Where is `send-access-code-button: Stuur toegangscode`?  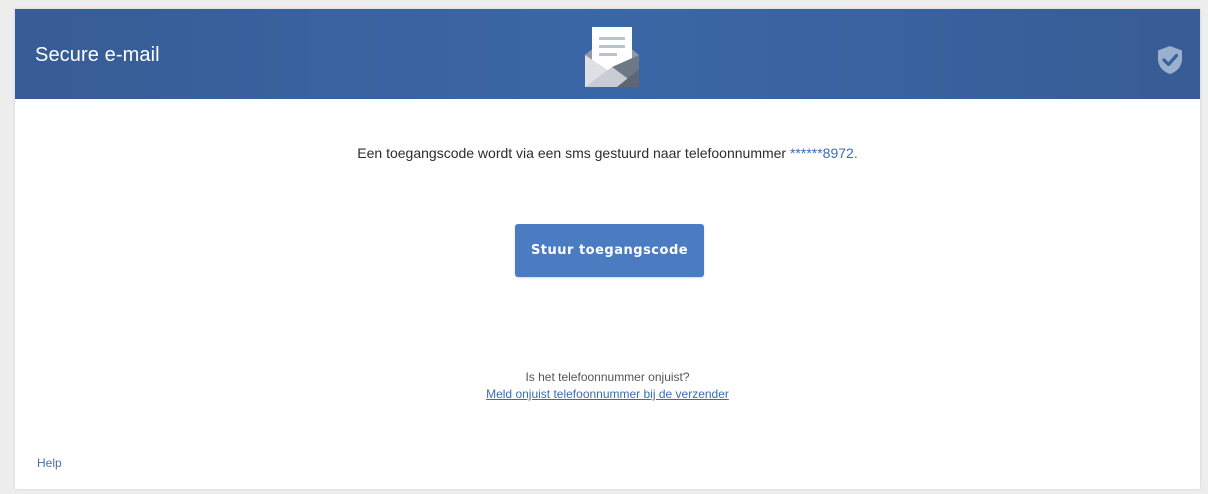 send-access-code-button: Stuur toegangscode is located at coordinates (609, 250).